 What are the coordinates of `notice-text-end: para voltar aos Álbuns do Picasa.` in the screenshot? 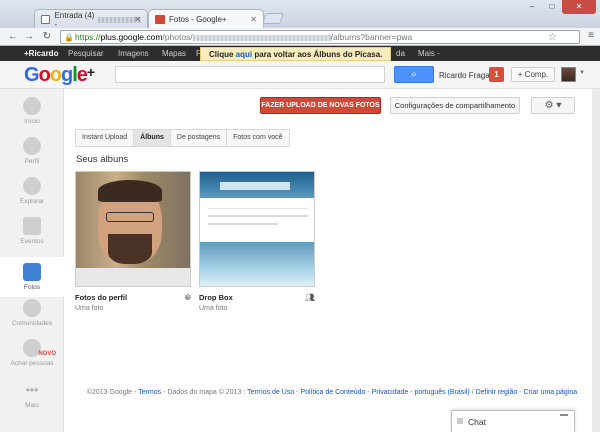 It's located at (317, 54).